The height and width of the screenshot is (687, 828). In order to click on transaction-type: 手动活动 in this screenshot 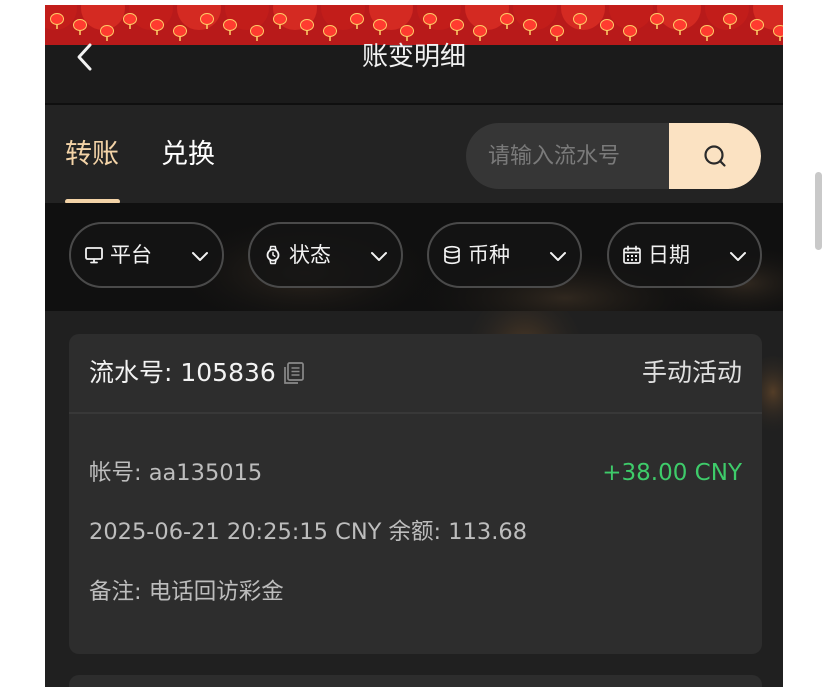, I will do `click(691, 372)`.